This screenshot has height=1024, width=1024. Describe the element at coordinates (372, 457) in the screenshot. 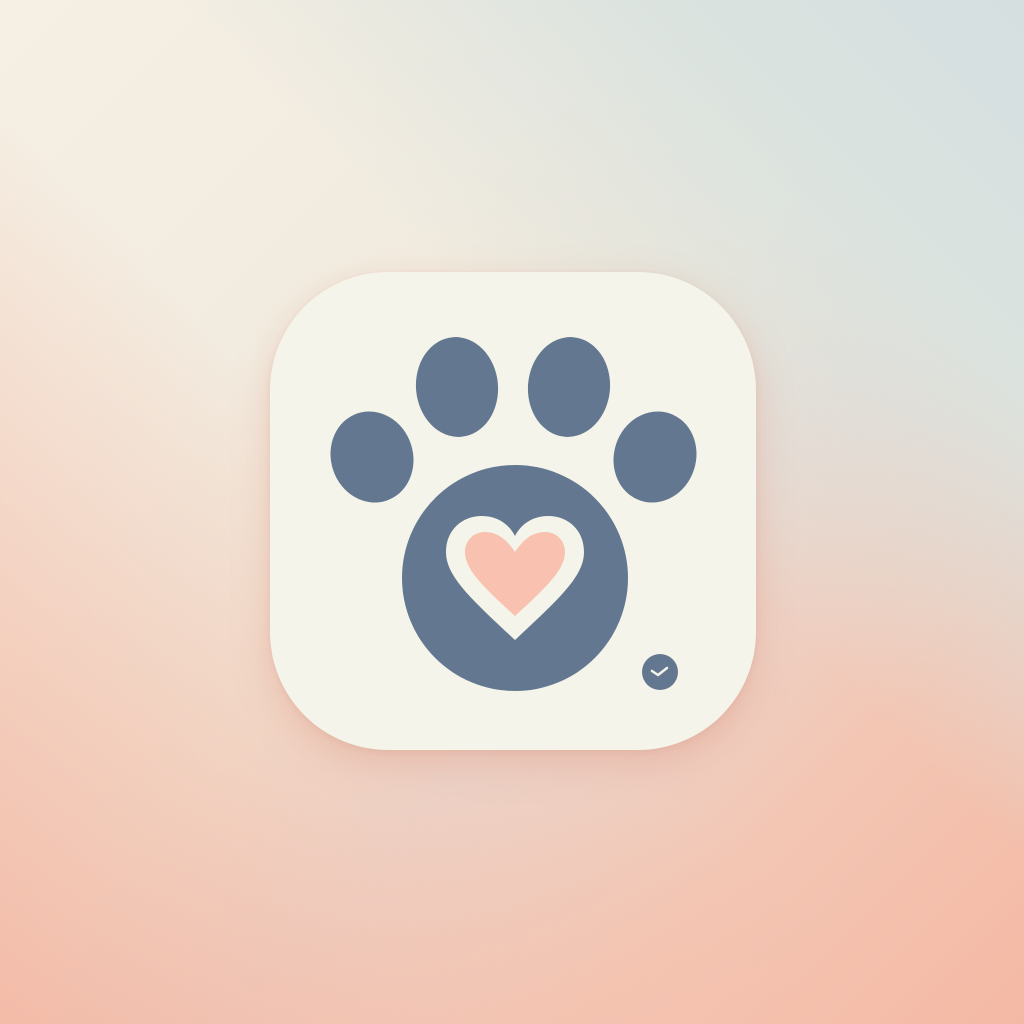

I see `paw-toe-left-icon` at that location.